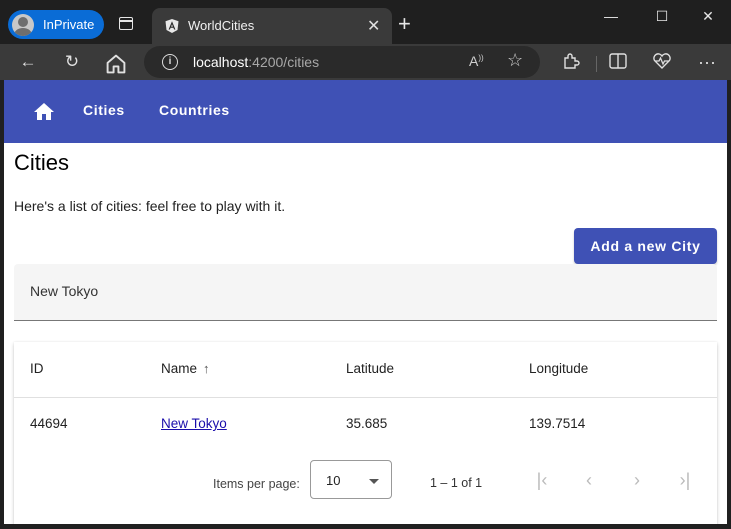  I want to click on minimize-icon: —, so click(611, 18).